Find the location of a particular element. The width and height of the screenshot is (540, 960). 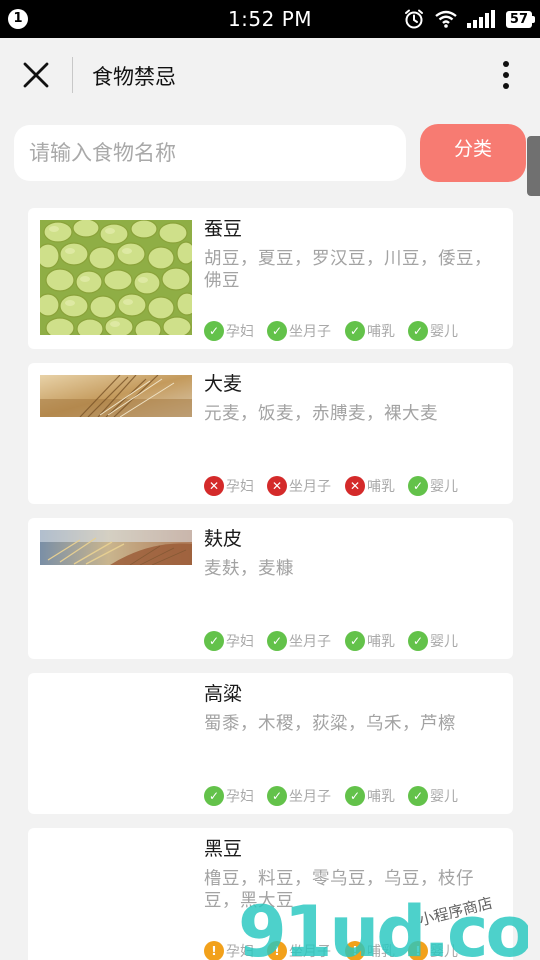

food-name: 麸皮 is located at coordinates (223, 539).